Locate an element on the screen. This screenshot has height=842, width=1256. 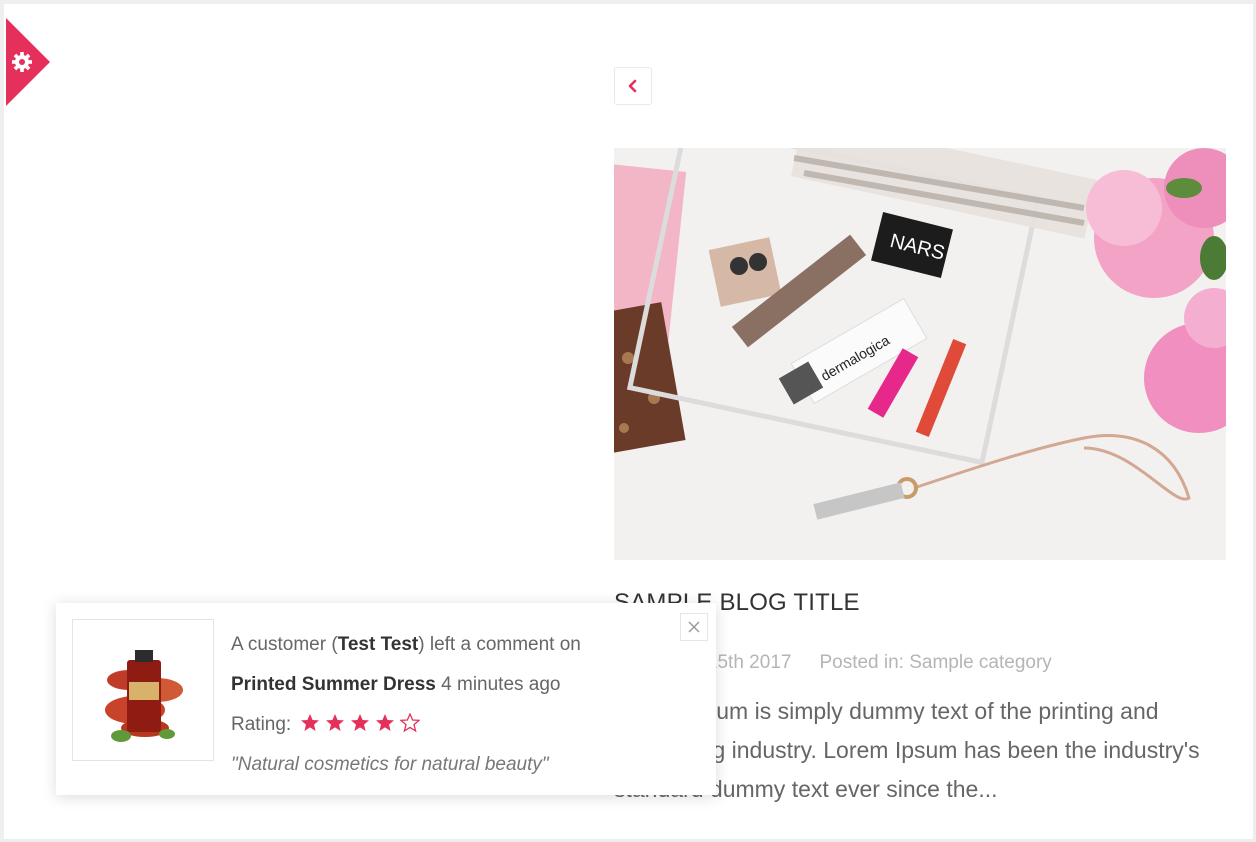
product-thumbnail is located at coordinates (143, 690).